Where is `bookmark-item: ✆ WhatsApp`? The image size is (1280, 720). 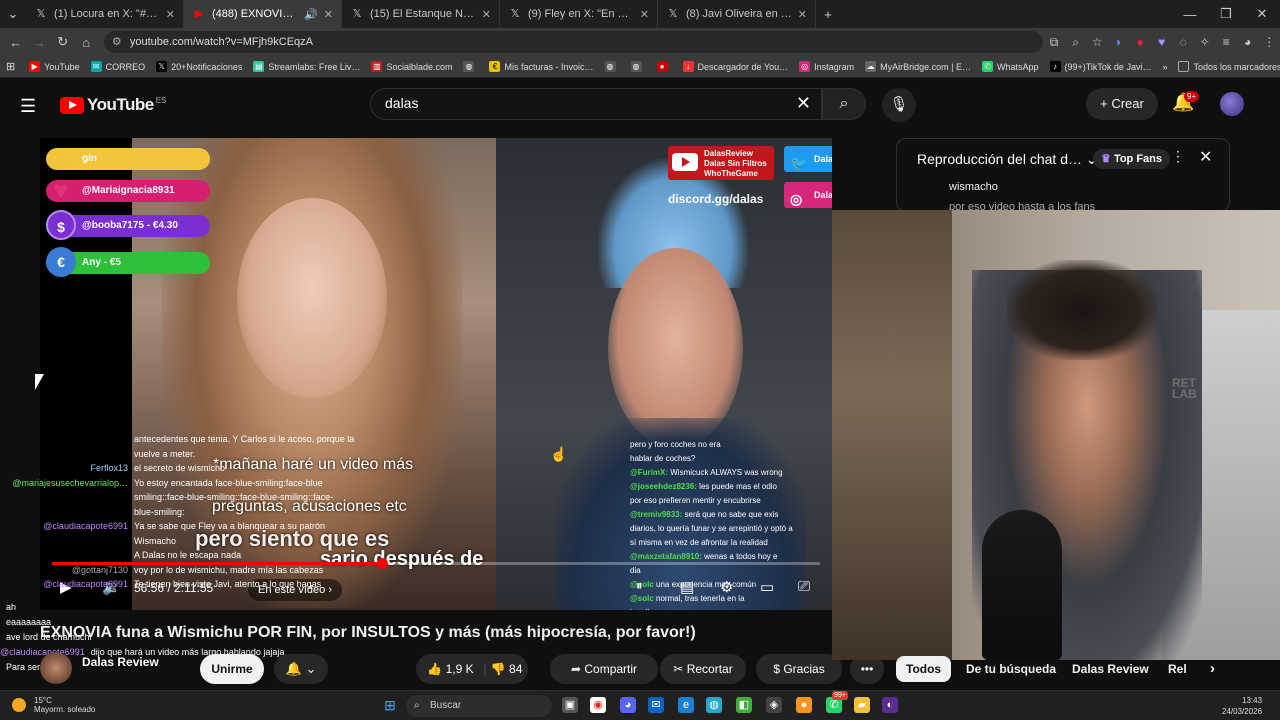 bookmark-item: ✆ WhatsApp is located at coordinates (1010, 66).